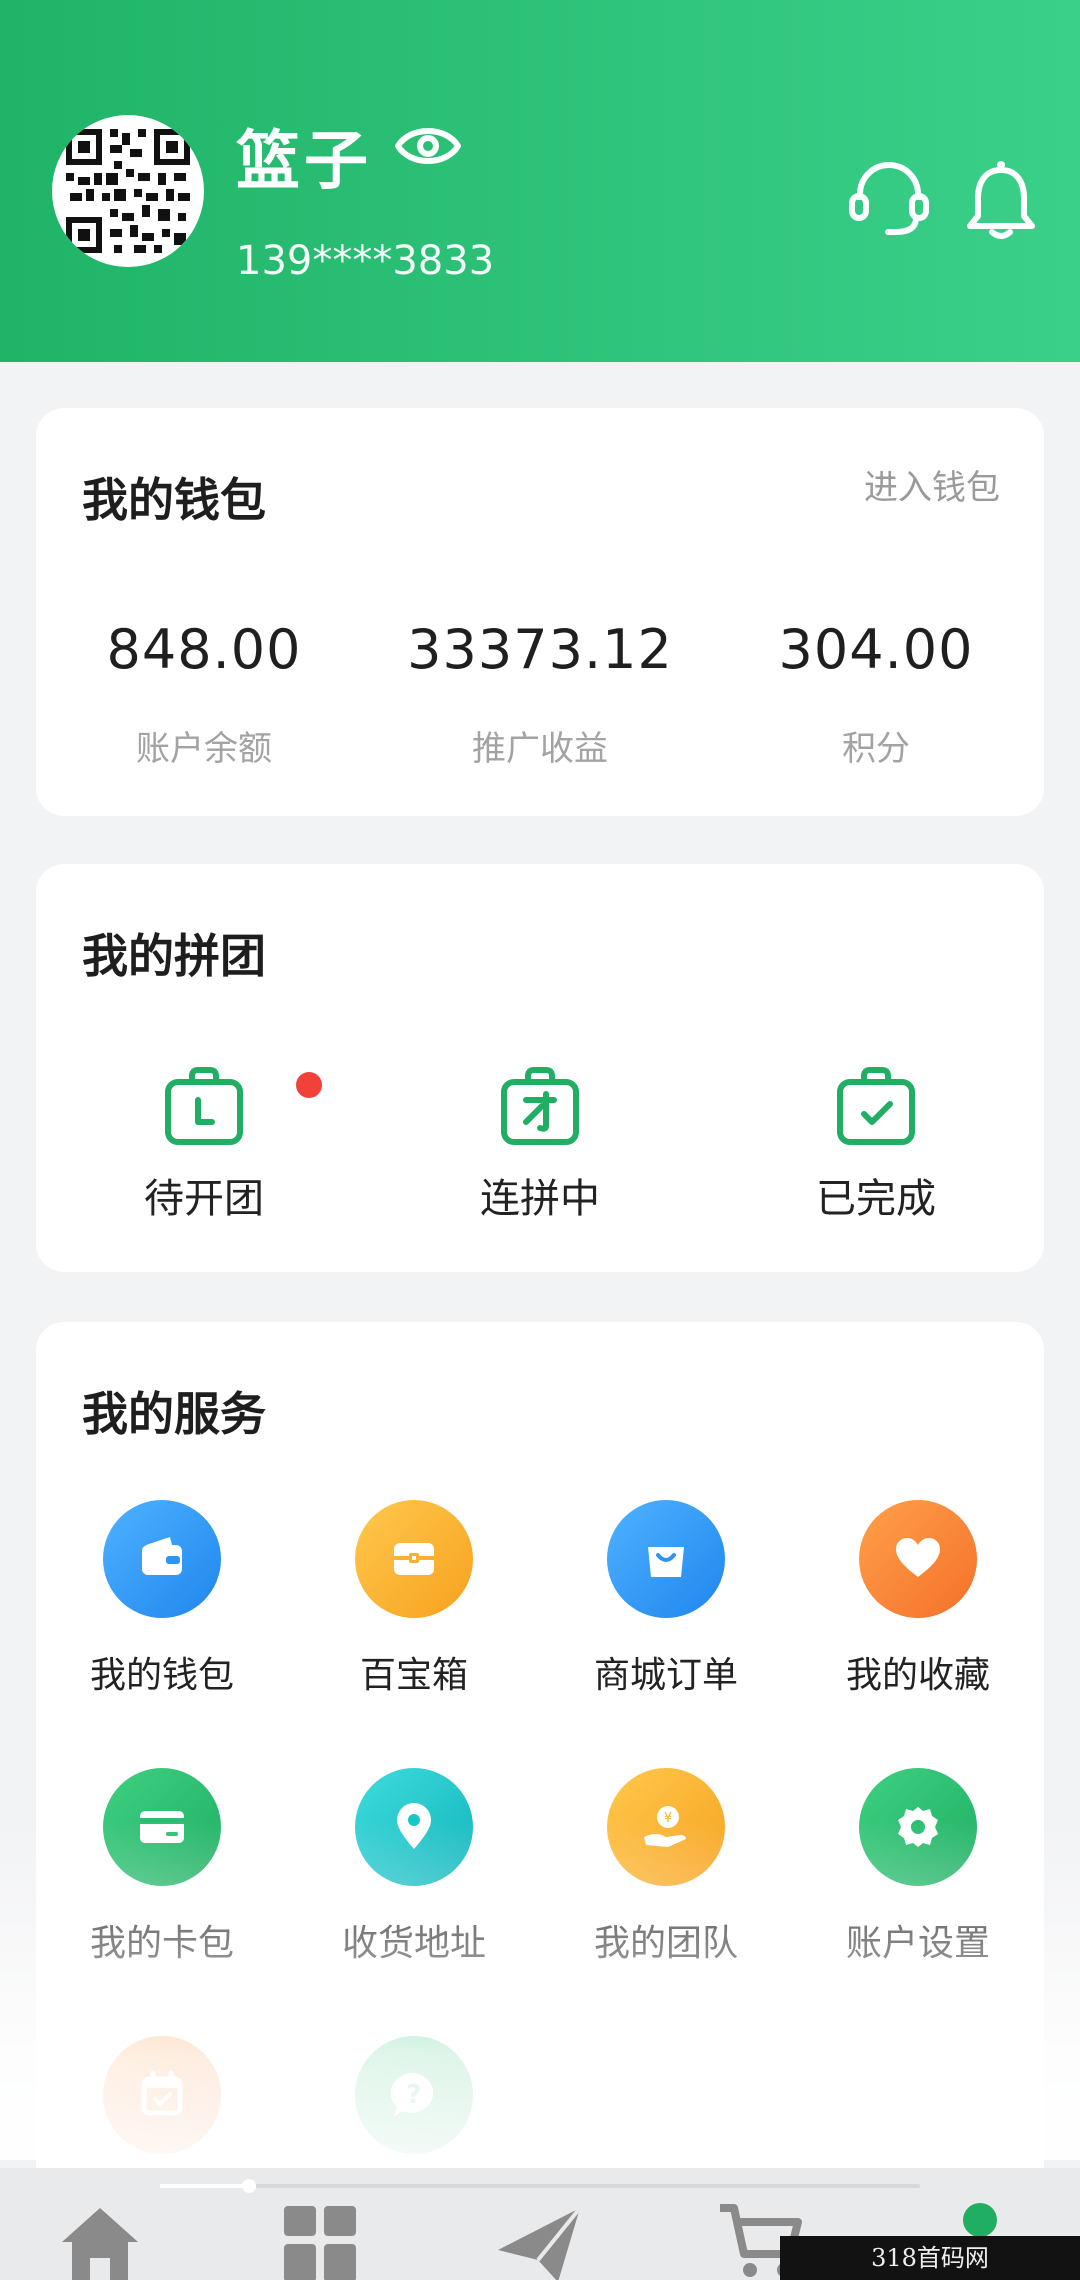  Describe the element at coordinates (876, 1106) in the screenshot. I see `bag-check-icon` at that location.